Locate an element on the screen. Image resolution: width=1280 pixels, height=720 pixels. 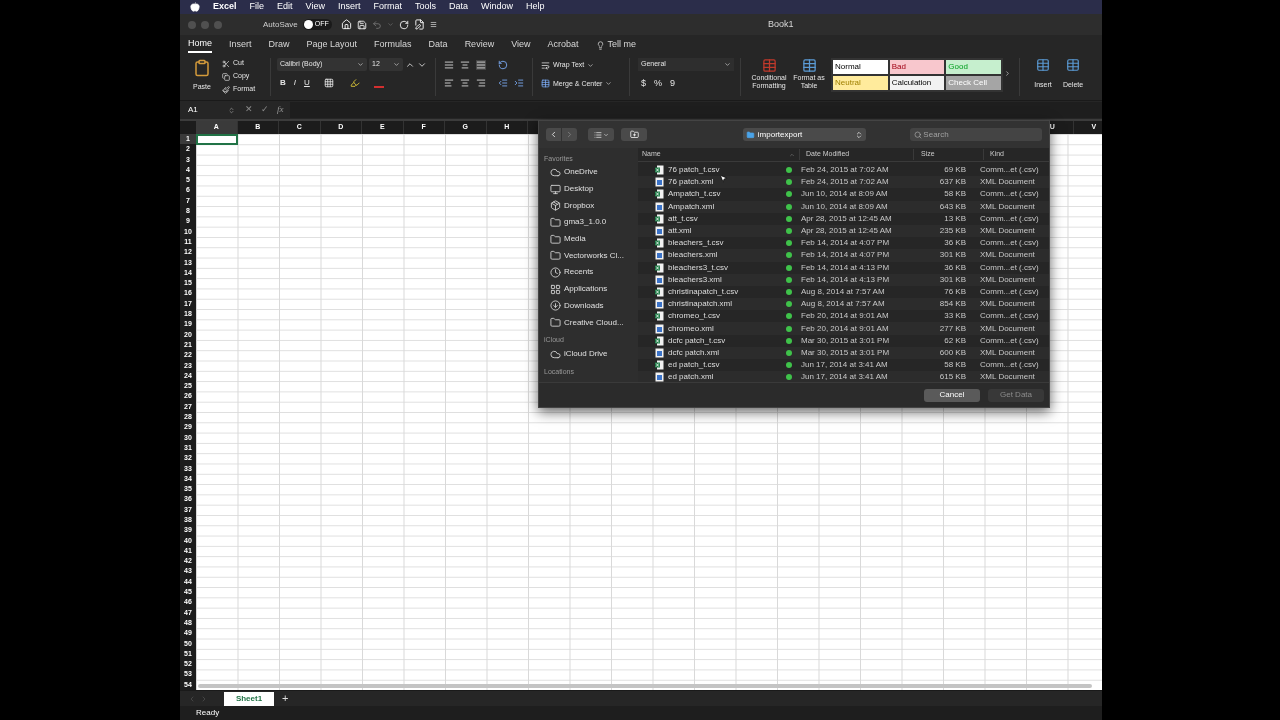
date-modified: Jun 17, 2014 at 3:41 AM is located at coordinates (845, 365).